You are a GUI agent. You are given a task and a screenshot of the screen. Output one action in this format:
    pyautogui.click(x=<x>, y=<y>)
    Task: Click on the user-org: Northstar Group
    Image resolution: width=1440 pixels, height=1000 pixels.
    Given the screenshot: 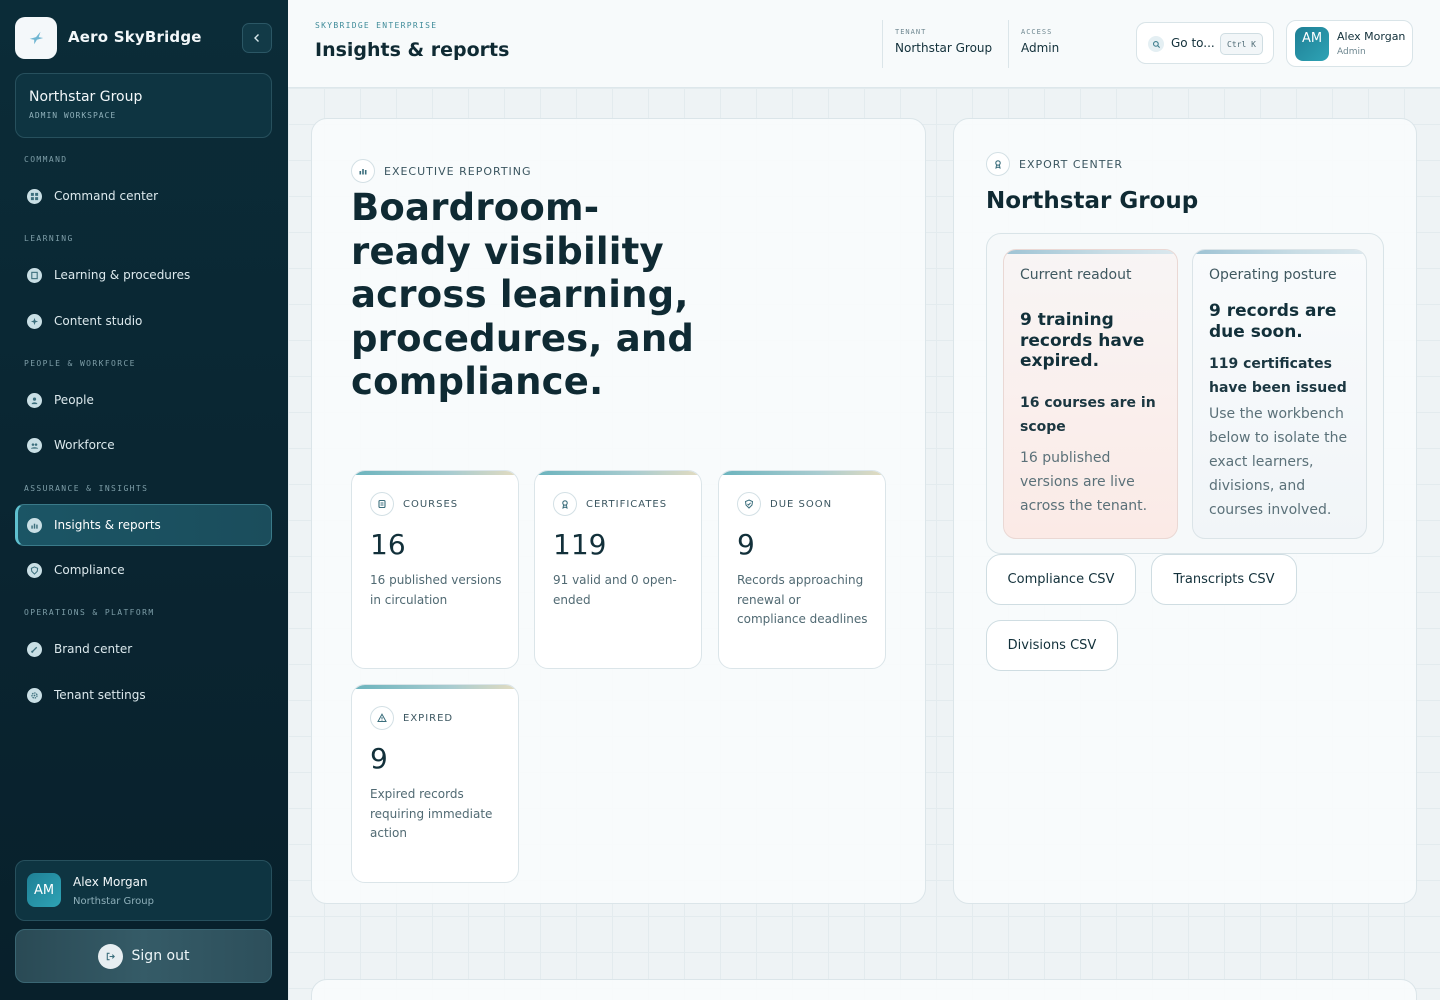 What is the action you would take?
    pyautogui.click(x=113, y=901)
    